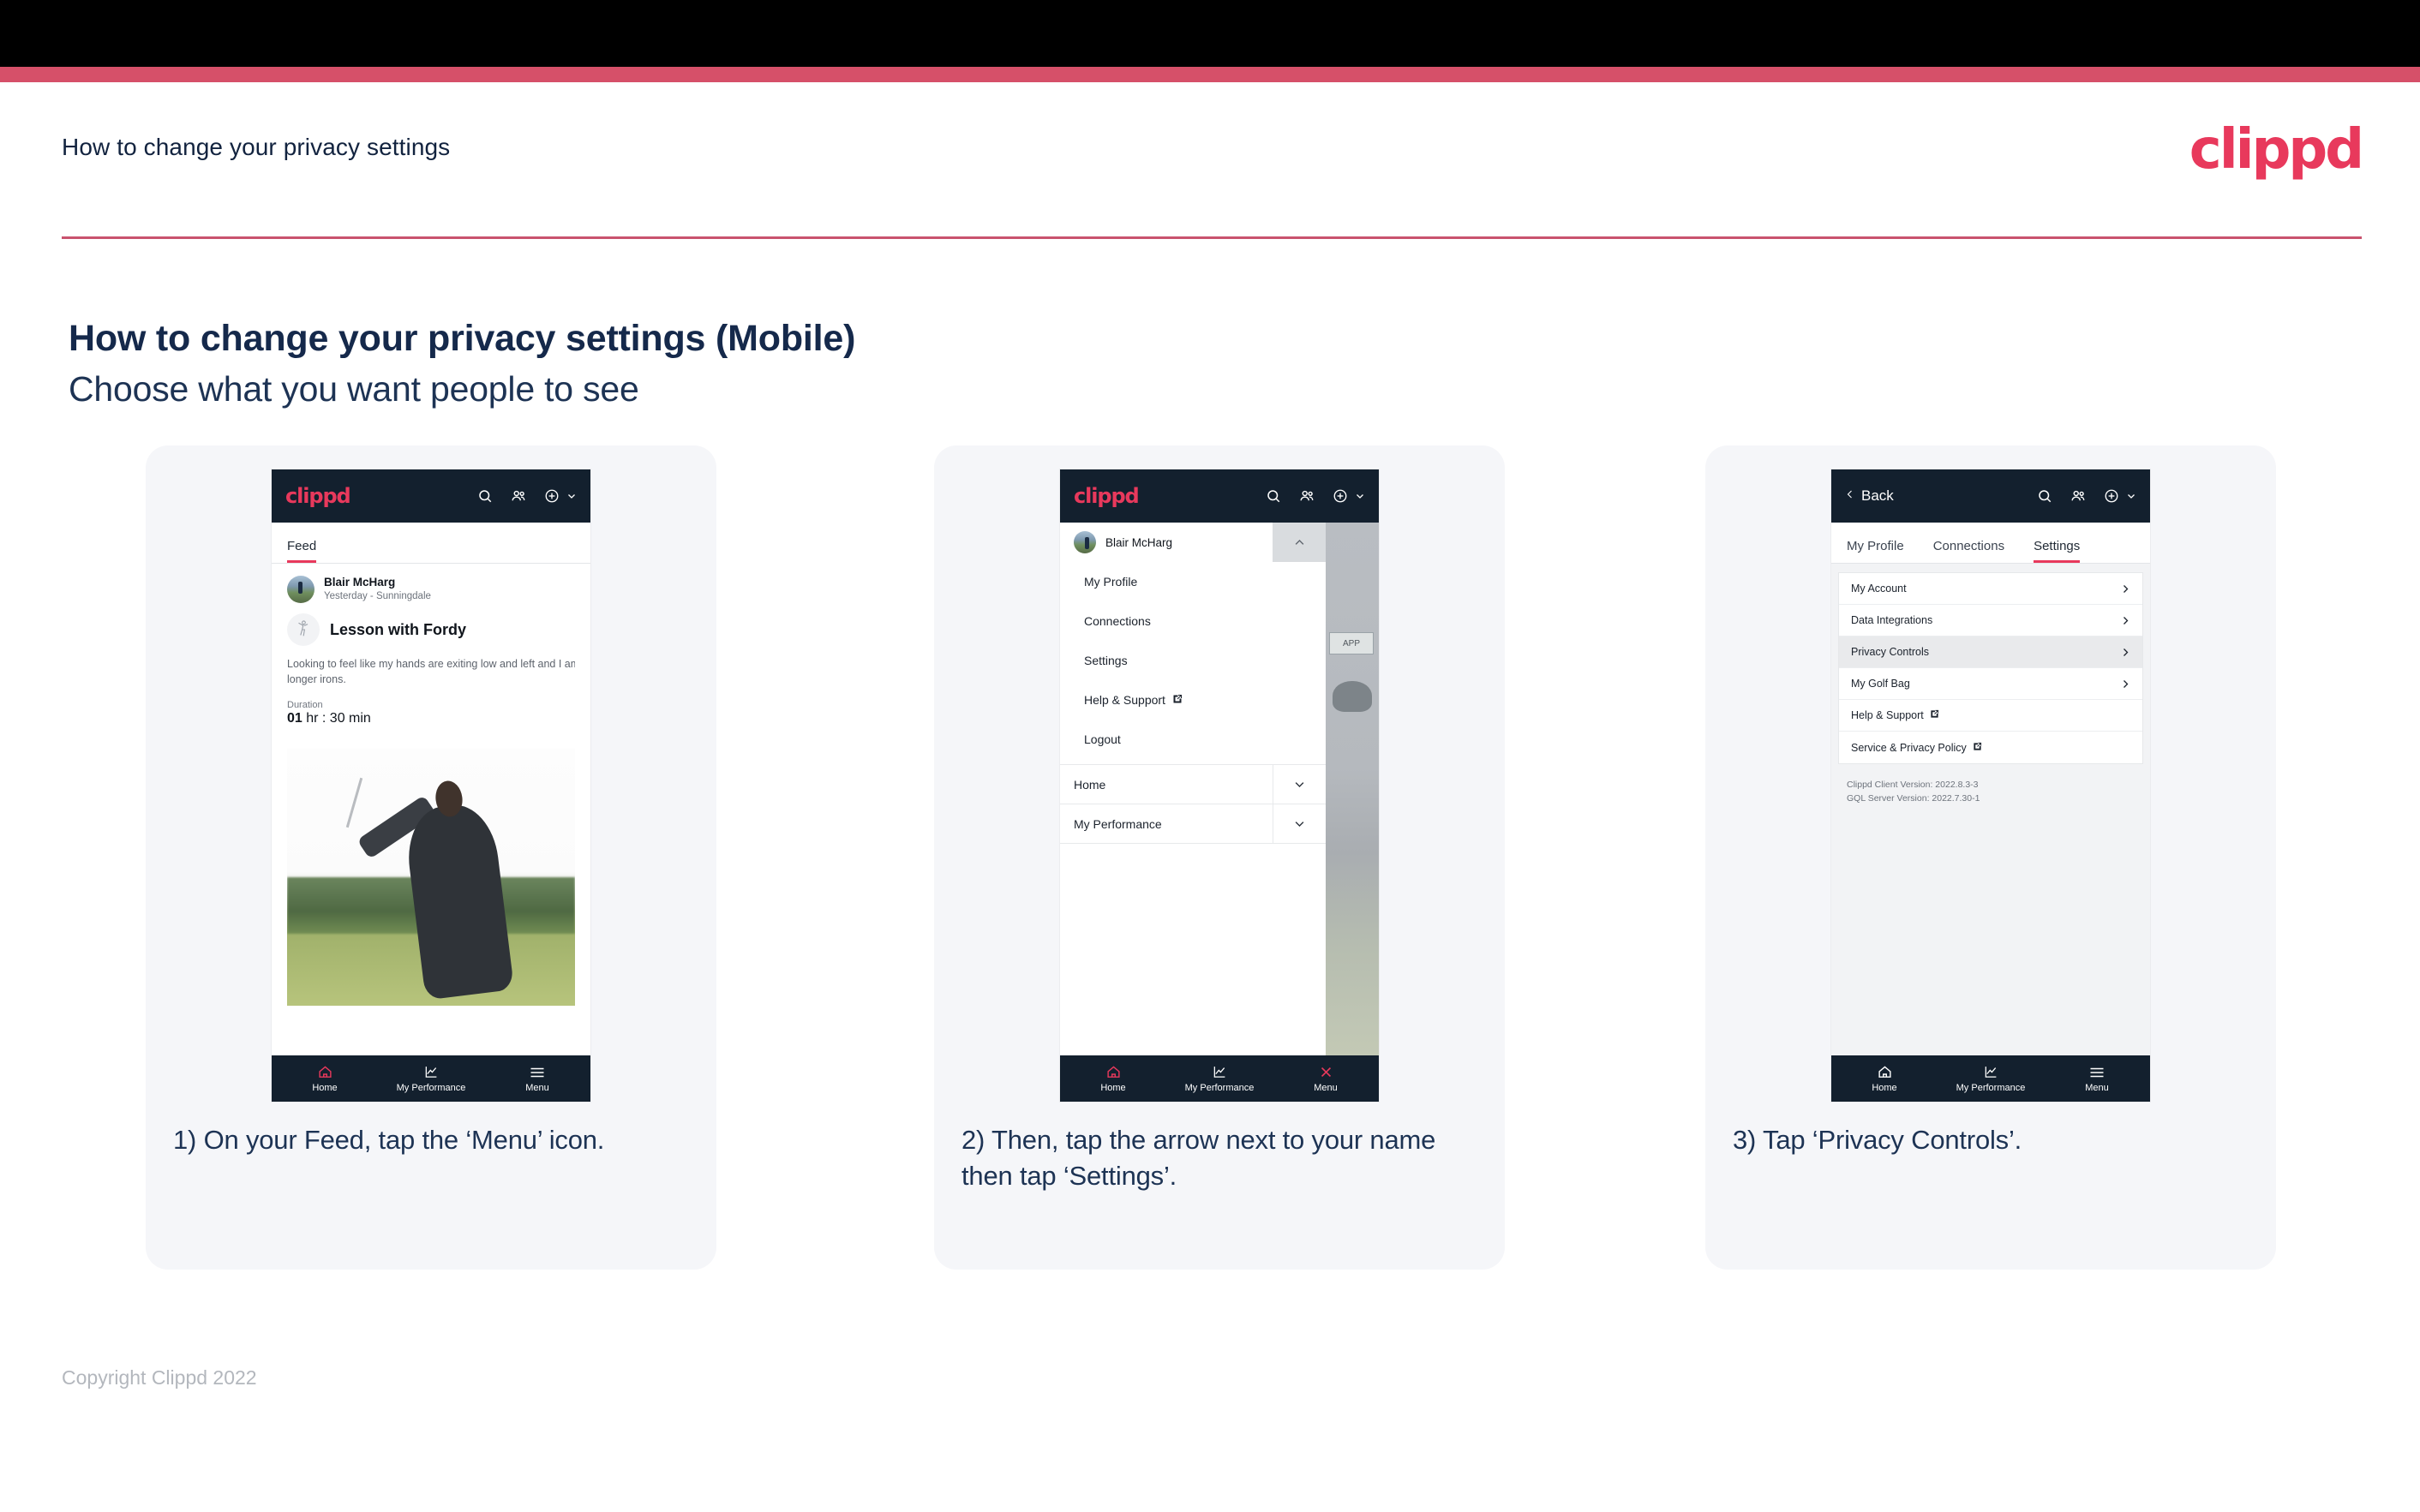 Image resolution: width=2420 pixels, height=1512 pixels. Describe the element at coordinates (325, 1087) in the screenshot. I see `bottom-nav-home-label: Home` at that location.